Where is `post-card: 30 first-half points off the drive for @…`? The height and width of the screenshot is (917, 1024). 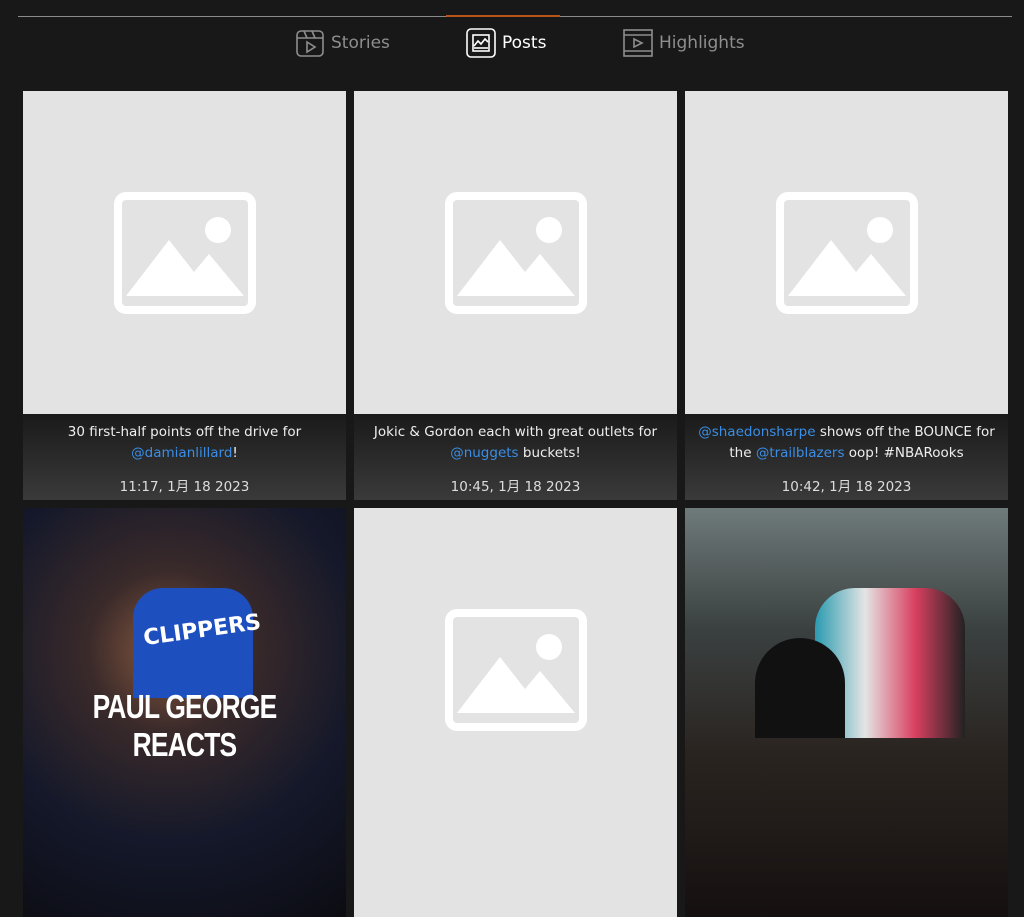 post-card: 30 first-half points off the drive for @… is located at coordinates (184, 295).